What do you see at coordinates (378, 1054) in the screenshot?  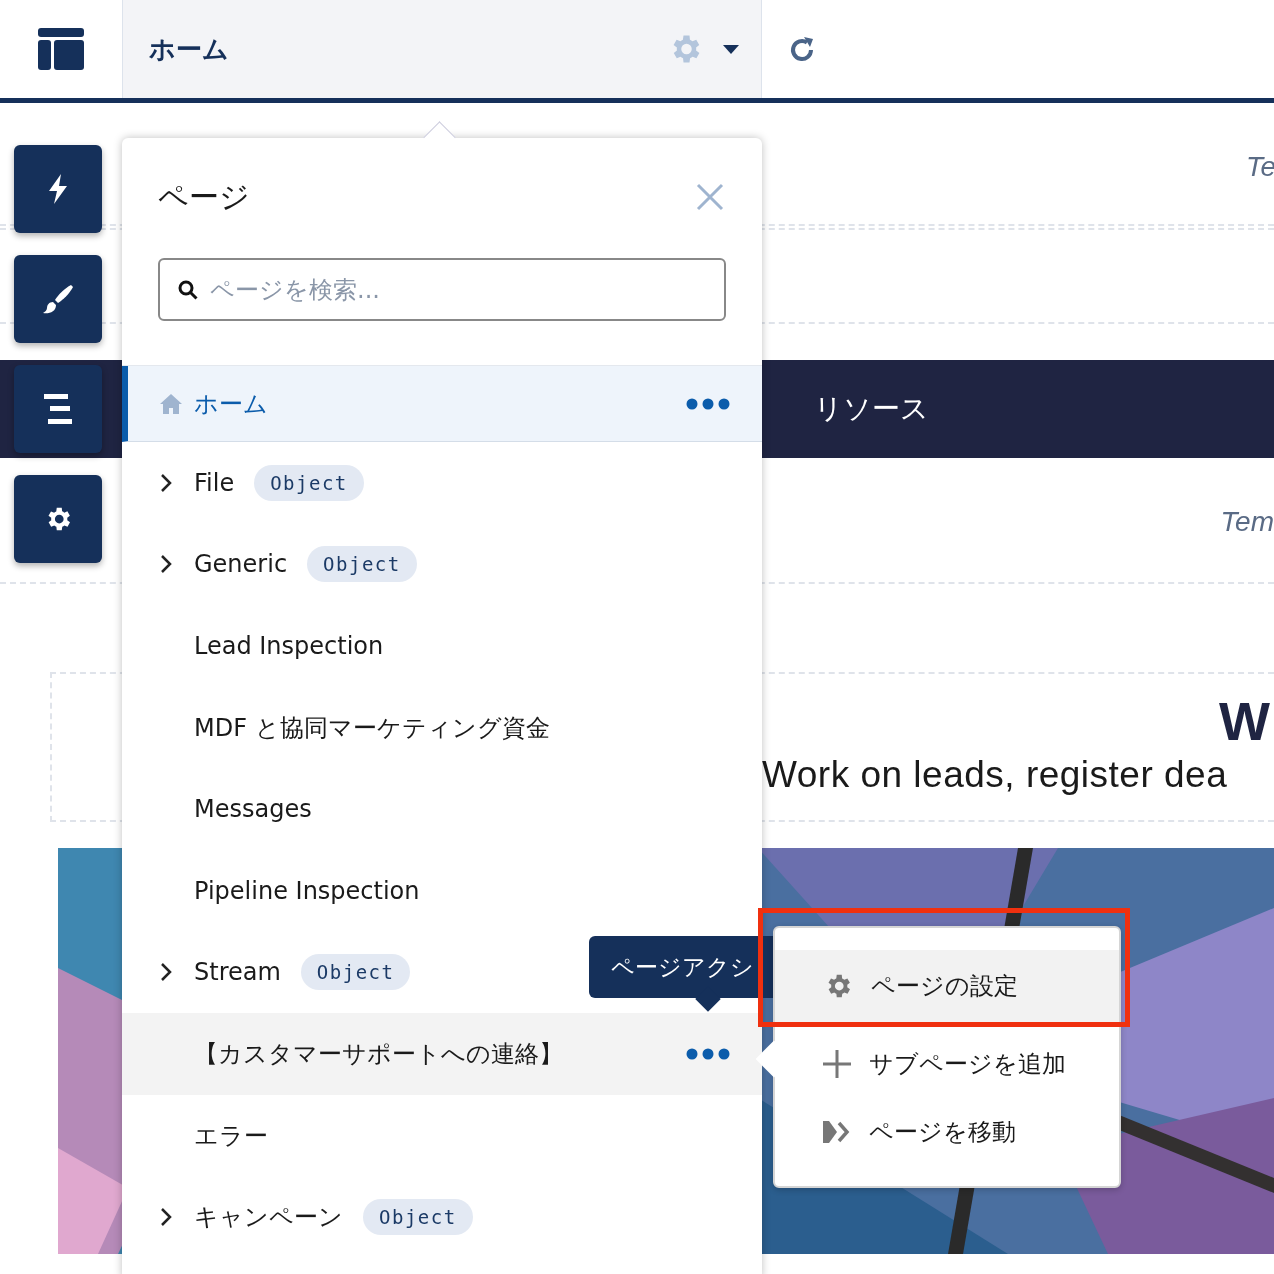 I see `page-name: 【カスタマーサポートへの連絡】` at bounding box center [378, 1054].